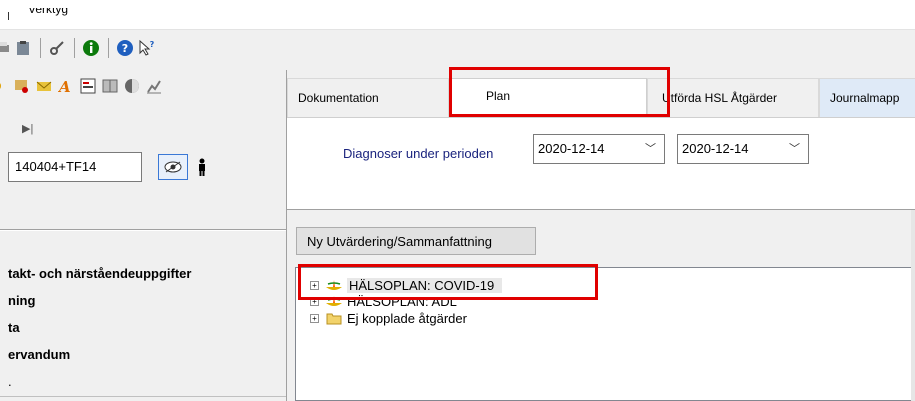 Image resolution: width=915 pixels, height=401 pixels. Describe the element at coordinates (147, 48) in the screenshot. I see `help-cursor-icon: ?` at that location.